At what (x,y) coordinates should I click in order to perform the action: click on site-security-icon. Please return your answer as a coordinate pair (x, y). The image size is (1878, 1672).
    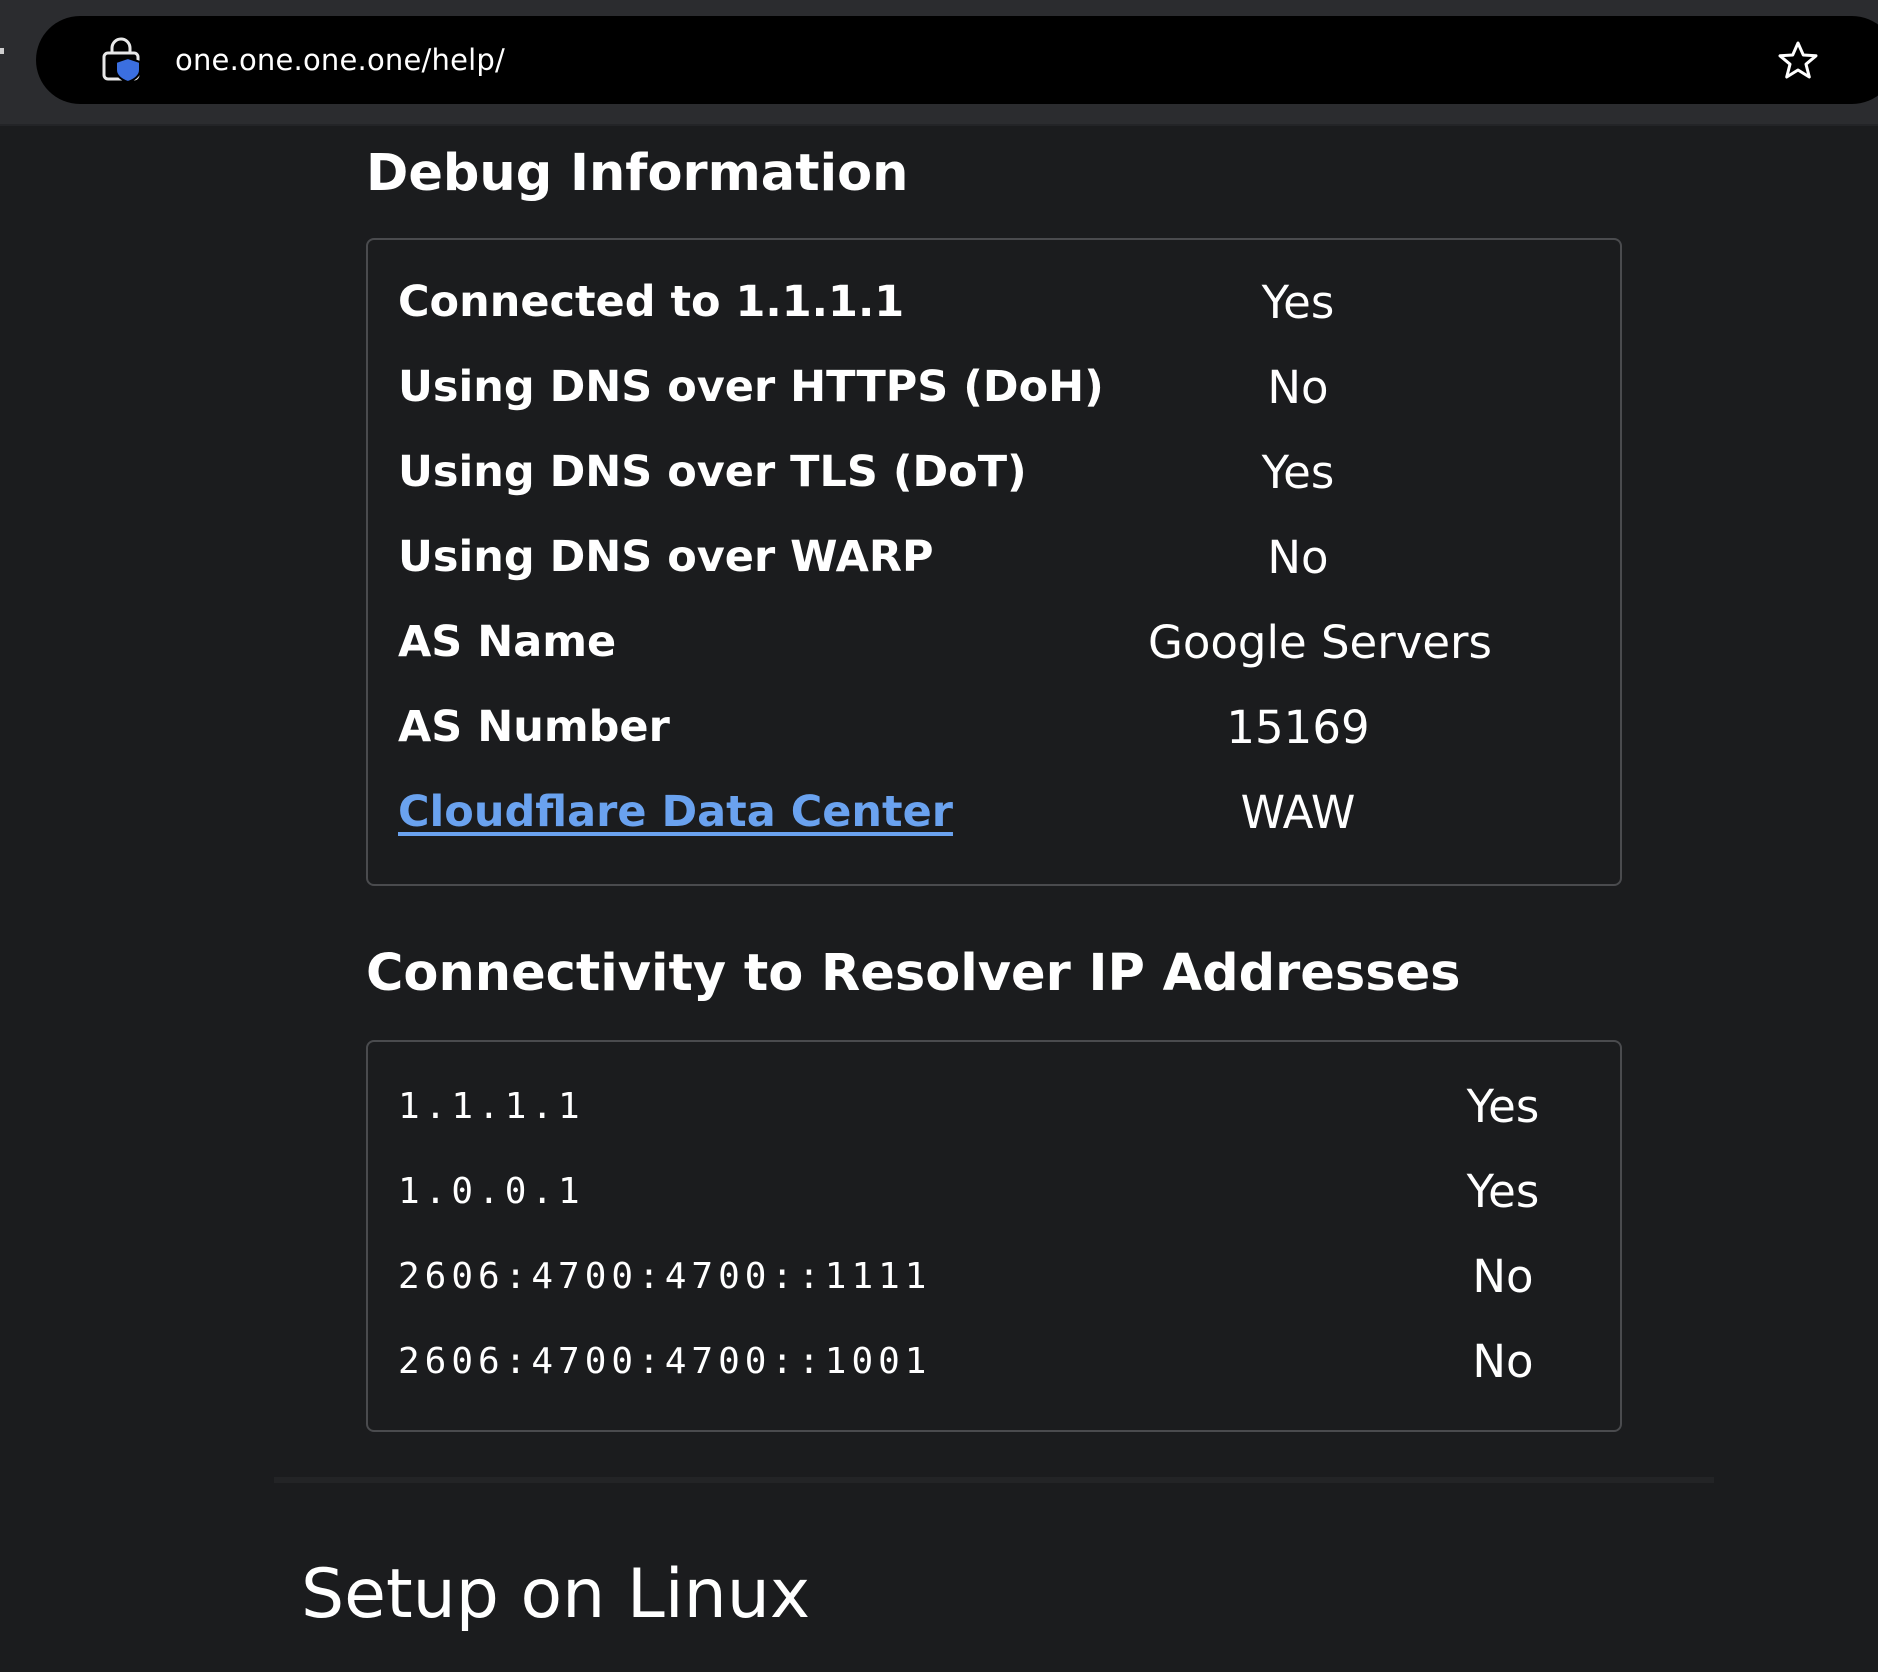
    Looking at the image, I should click on (123, 60).